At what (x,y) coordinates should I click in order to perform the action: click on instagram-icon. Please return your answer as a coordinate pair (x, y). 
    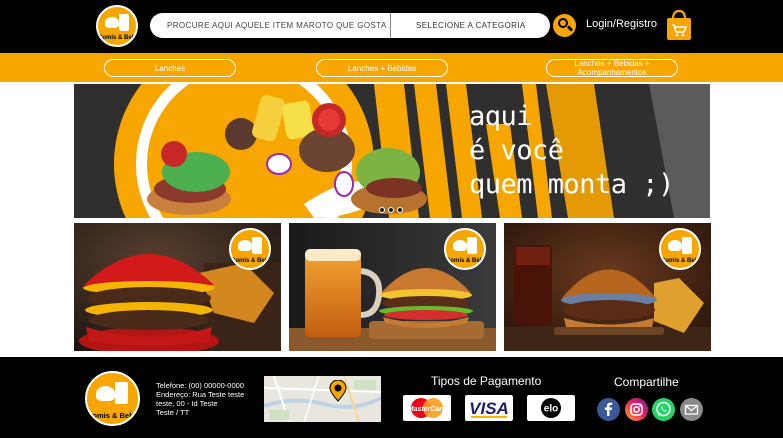
    Looking at the image, I should click on (636, 409).